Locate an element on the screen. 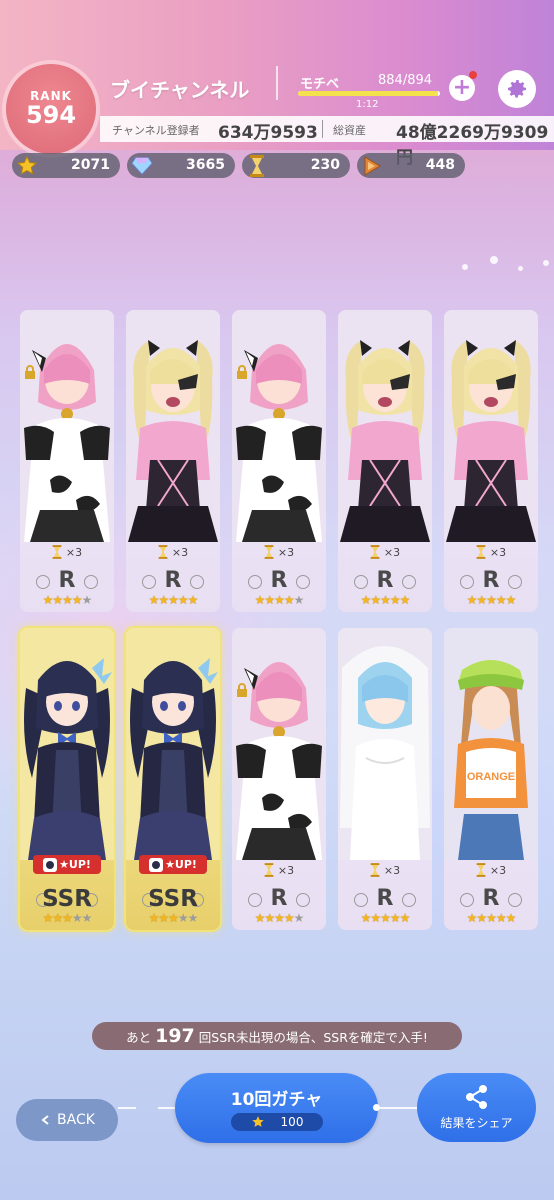 The width and height of the screenshot is (554, 1200). assets-label: 総資産 is located at coordinates (349, 130).